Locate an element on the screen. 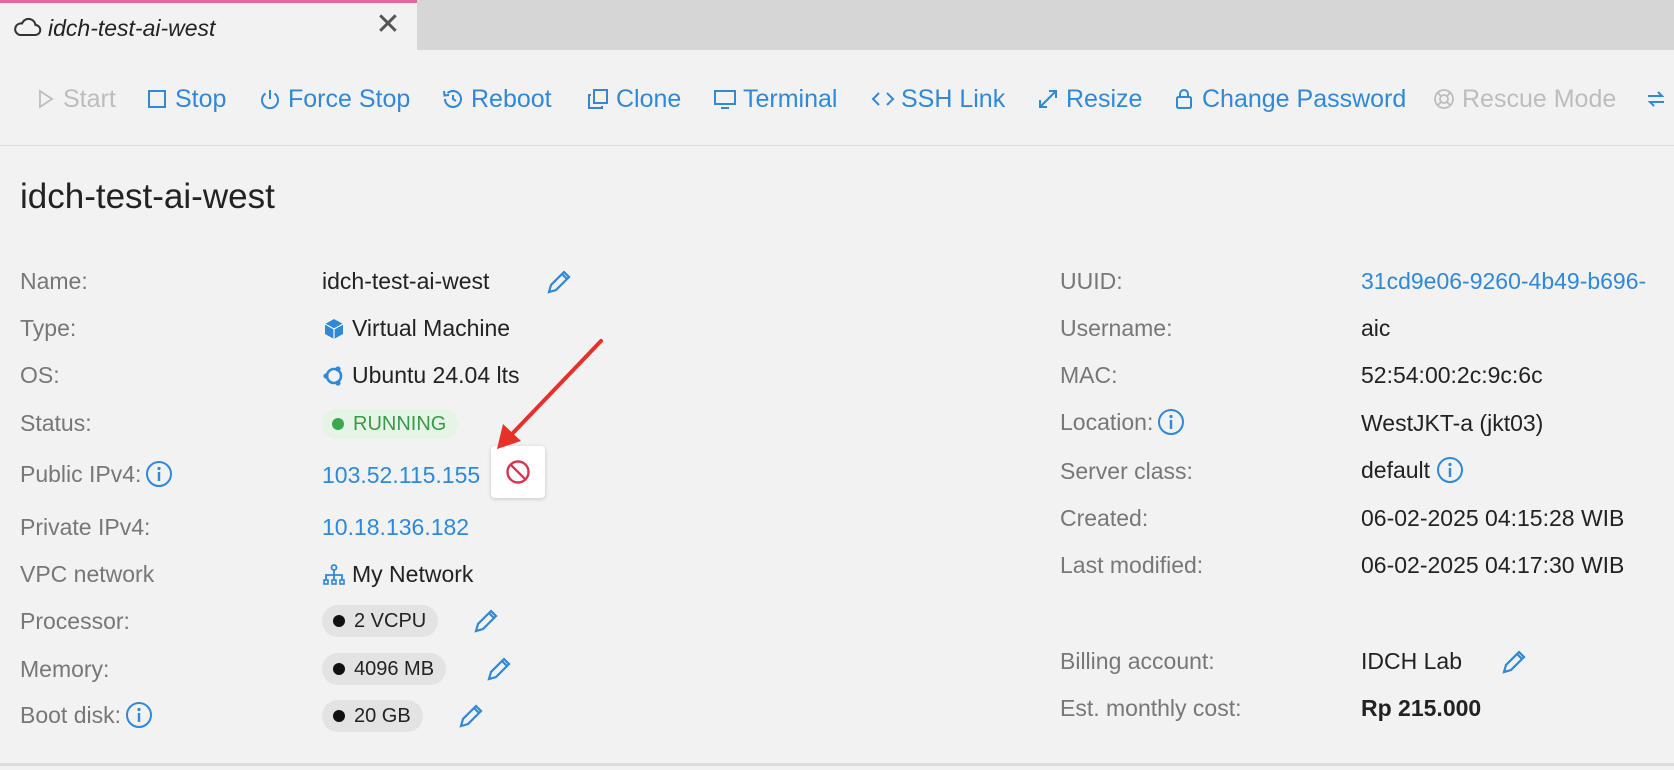 The image size is (1674, 770). server-class-label: Server class: is located at coordinates (1126, 471).